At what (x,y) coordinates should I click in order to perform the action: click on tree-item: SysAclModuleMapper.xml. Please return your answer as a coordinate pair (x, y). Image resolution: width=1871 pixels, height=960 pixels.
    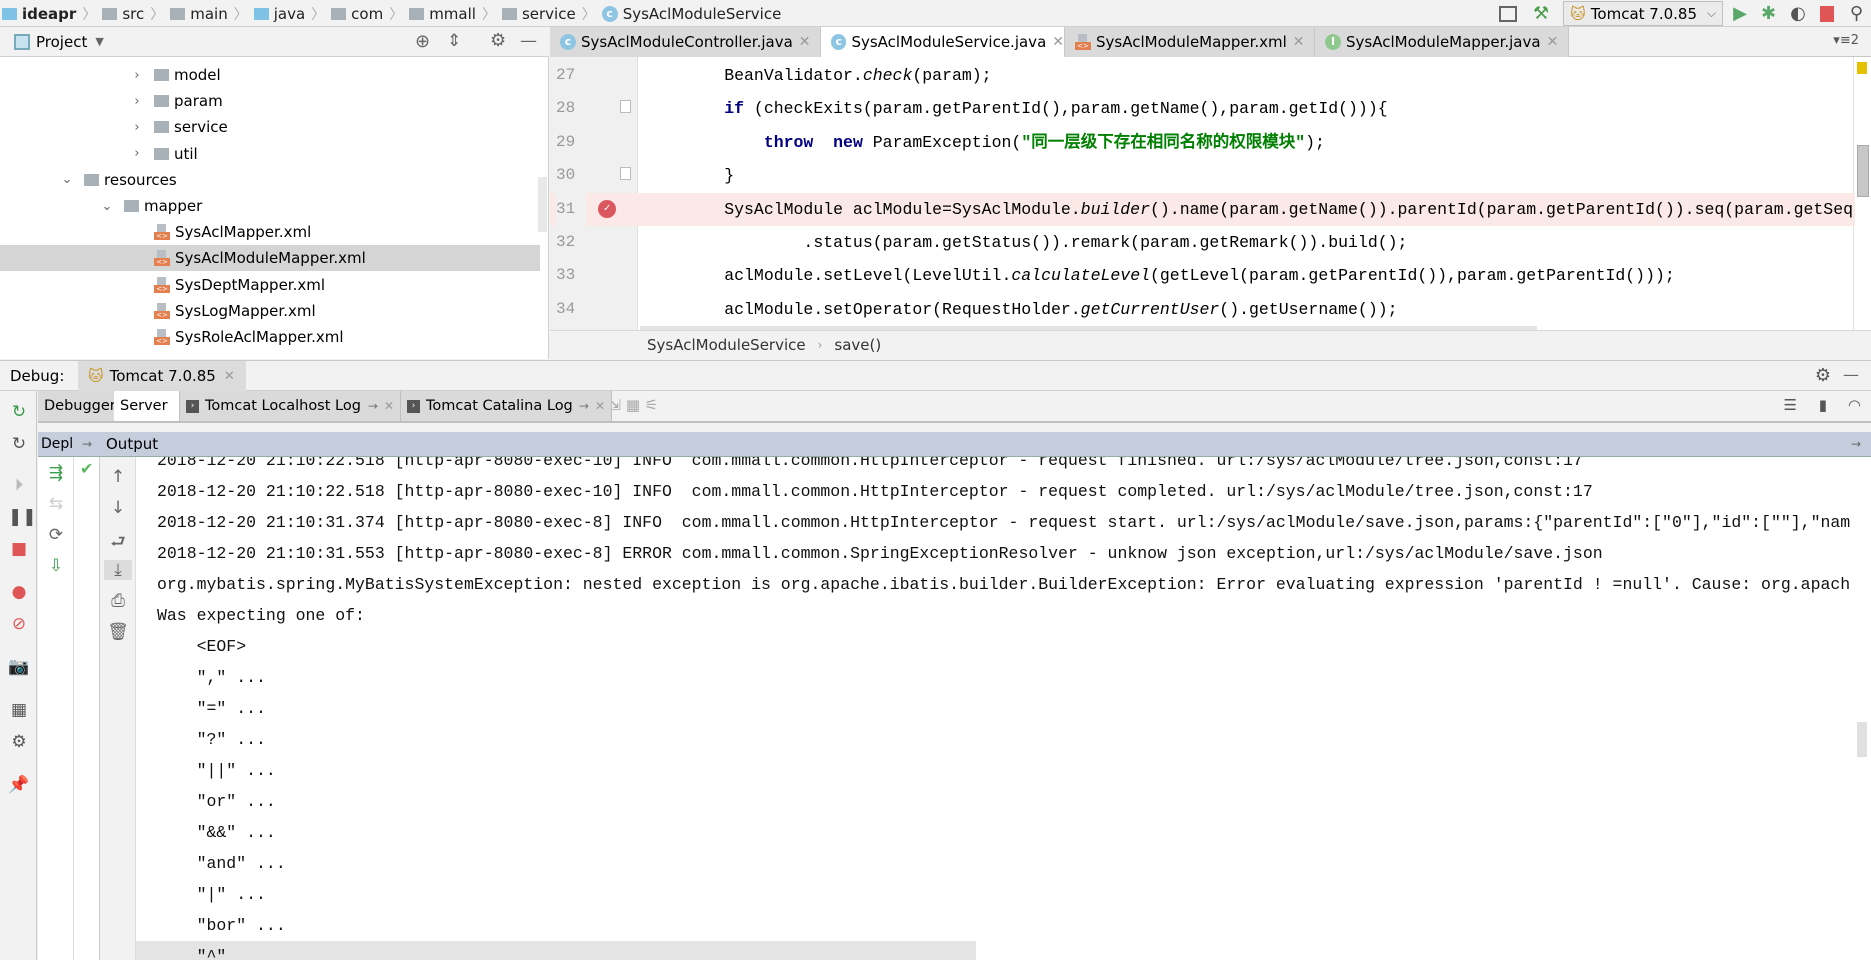
    Looking at the image, I should click on (270, 258).